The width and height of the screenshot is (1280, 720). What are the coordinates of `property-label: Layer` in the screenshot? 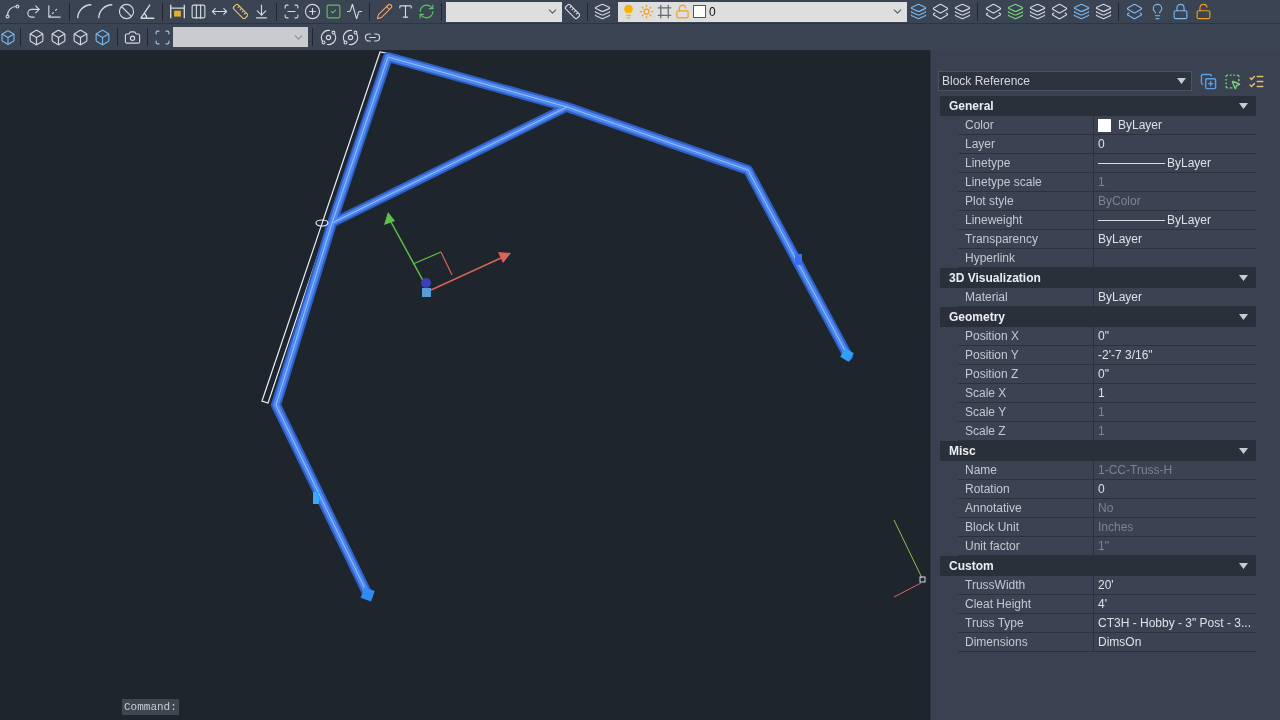 It's located at (1026, 144).